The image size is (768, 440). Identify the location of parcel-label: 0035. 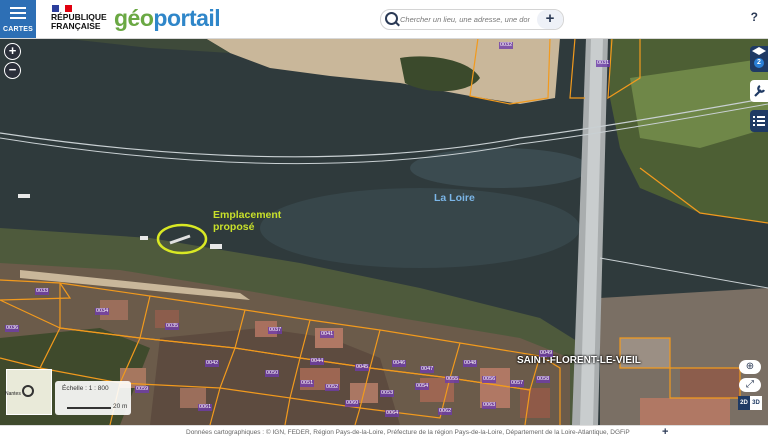
(172, 326).